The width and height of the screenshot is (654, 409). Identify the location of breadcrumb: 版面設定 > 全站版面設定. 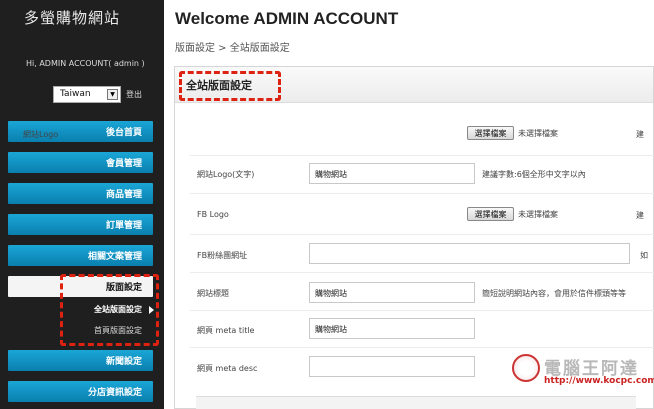
(232, 48).